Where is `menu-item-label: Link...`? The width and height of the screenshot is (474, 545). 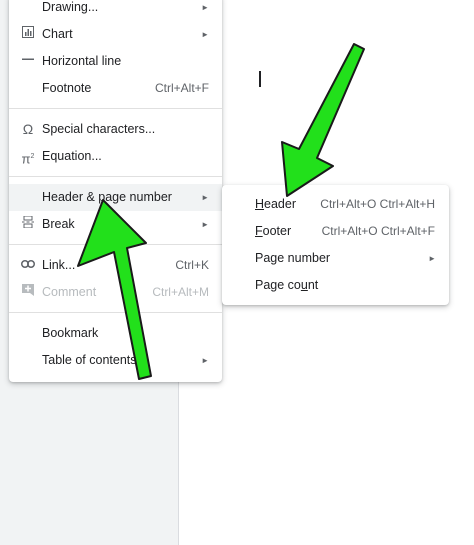 menu-item-label: Link... is located at coordinates (59, 265).